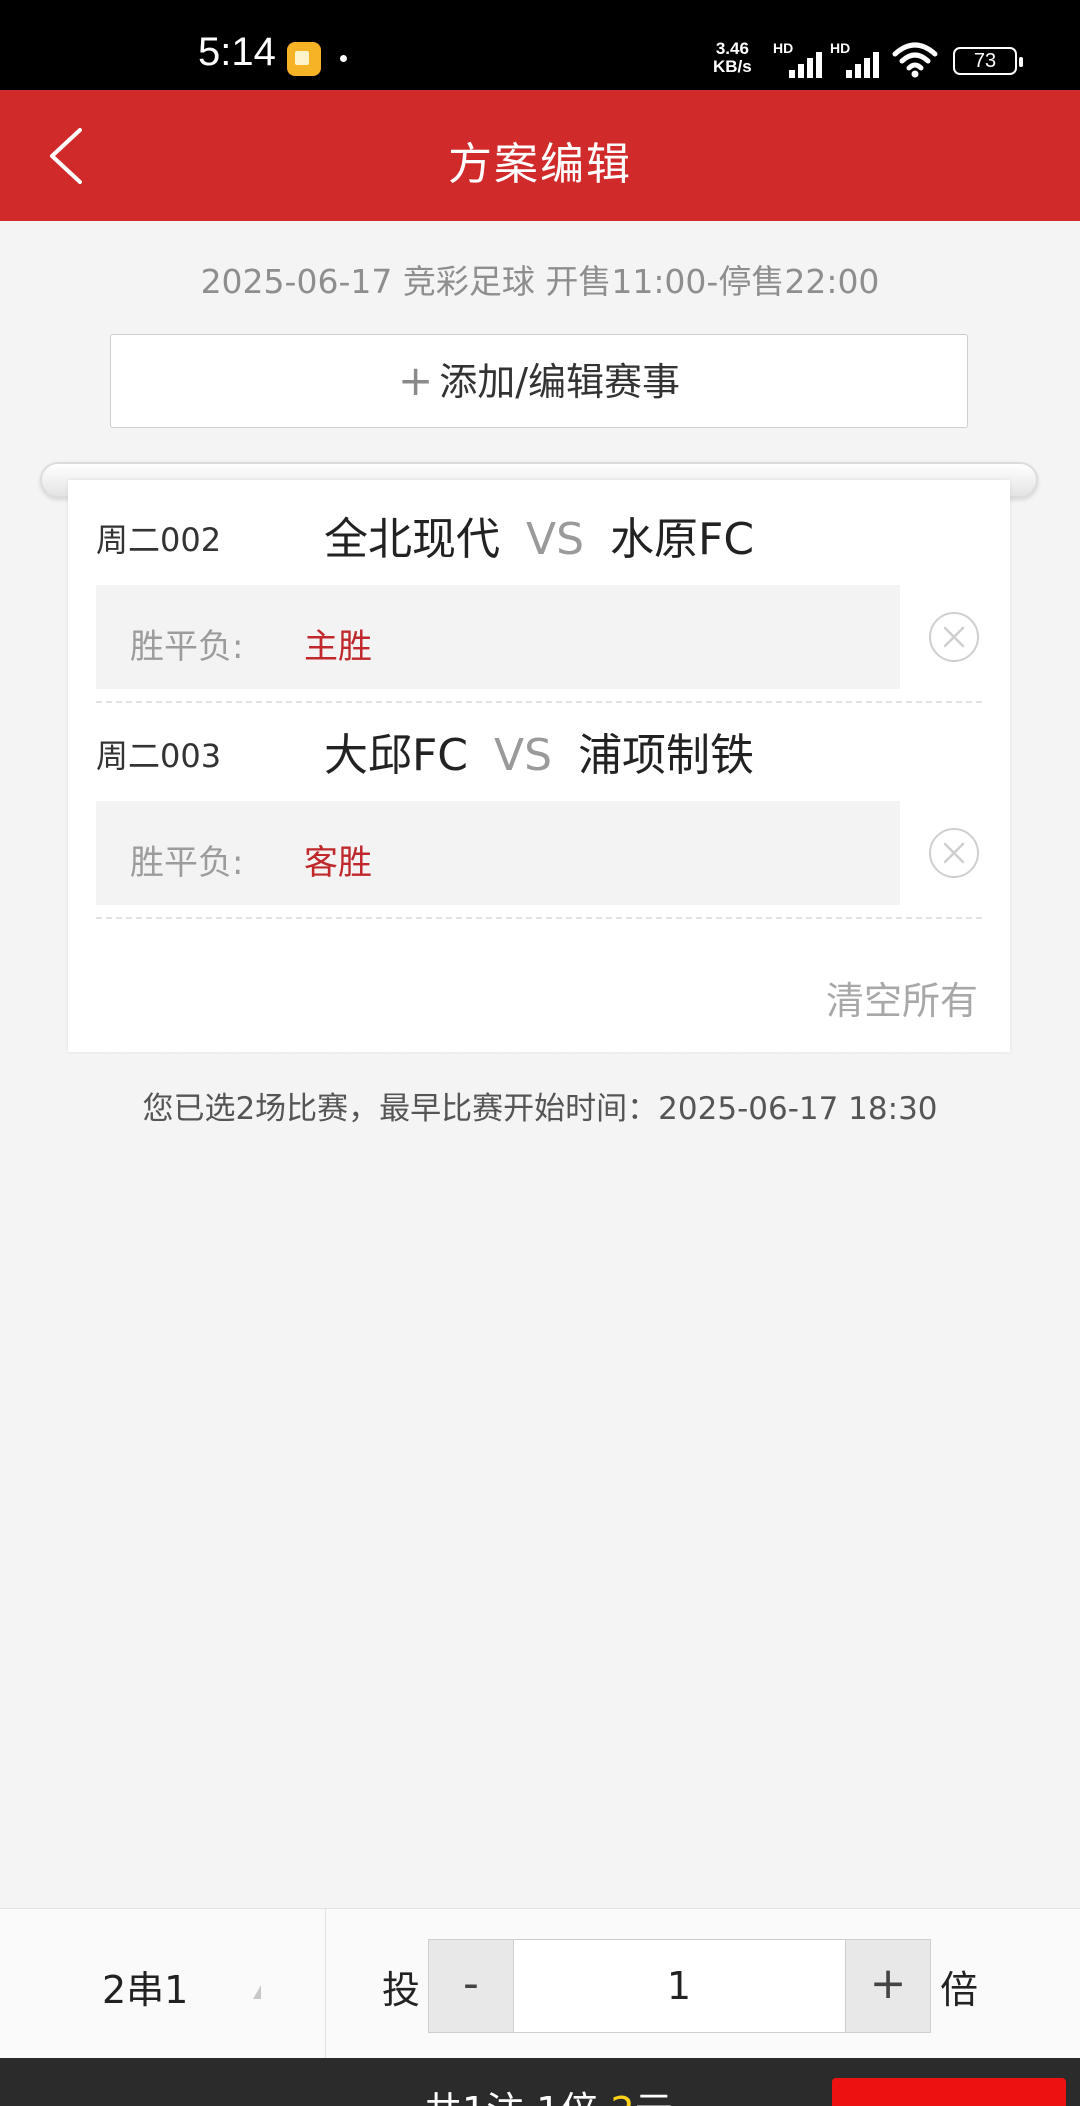  I want to click on battery-level: 73, so click(985, 61).